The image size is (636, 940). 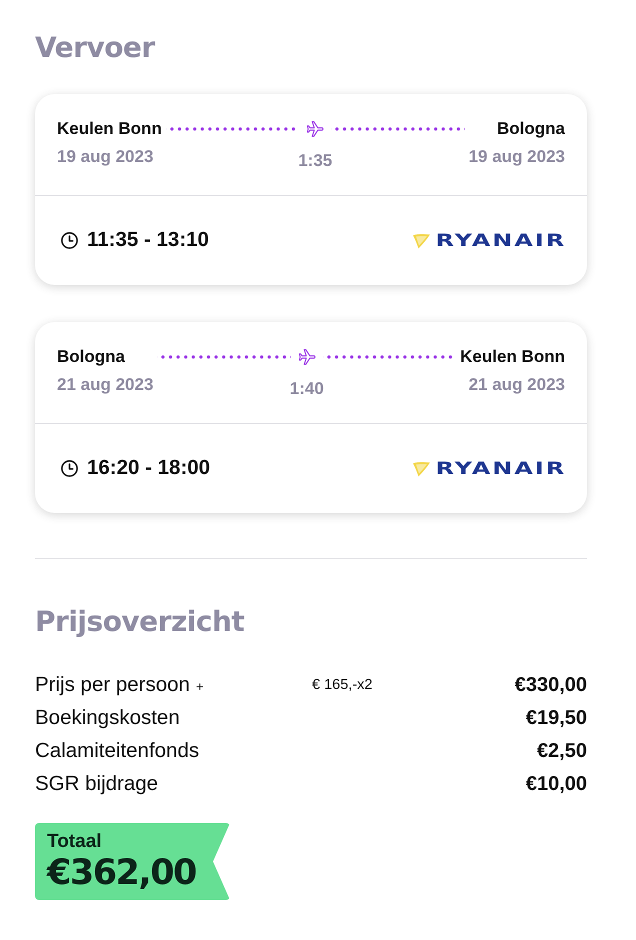 I want to click on price-label: Prijs per persoon, so click(x=112, y=685).